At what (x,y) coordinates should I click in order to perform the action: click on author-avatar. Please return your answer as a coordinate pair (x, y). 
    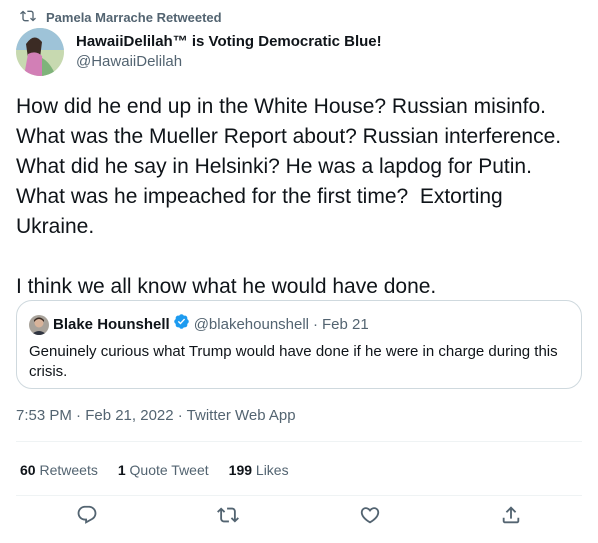
    Looking at the image, I should click on (40, 52).